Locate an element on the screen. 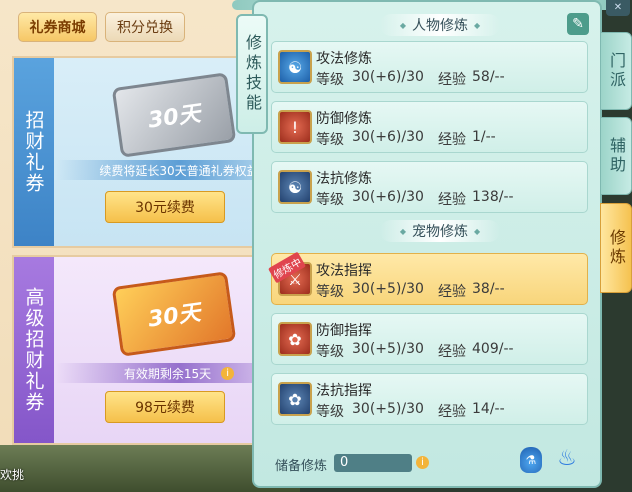 The height and width of the screenshot is (492, 632). storage-value-field: 0 is located at coordinates (373, 463).